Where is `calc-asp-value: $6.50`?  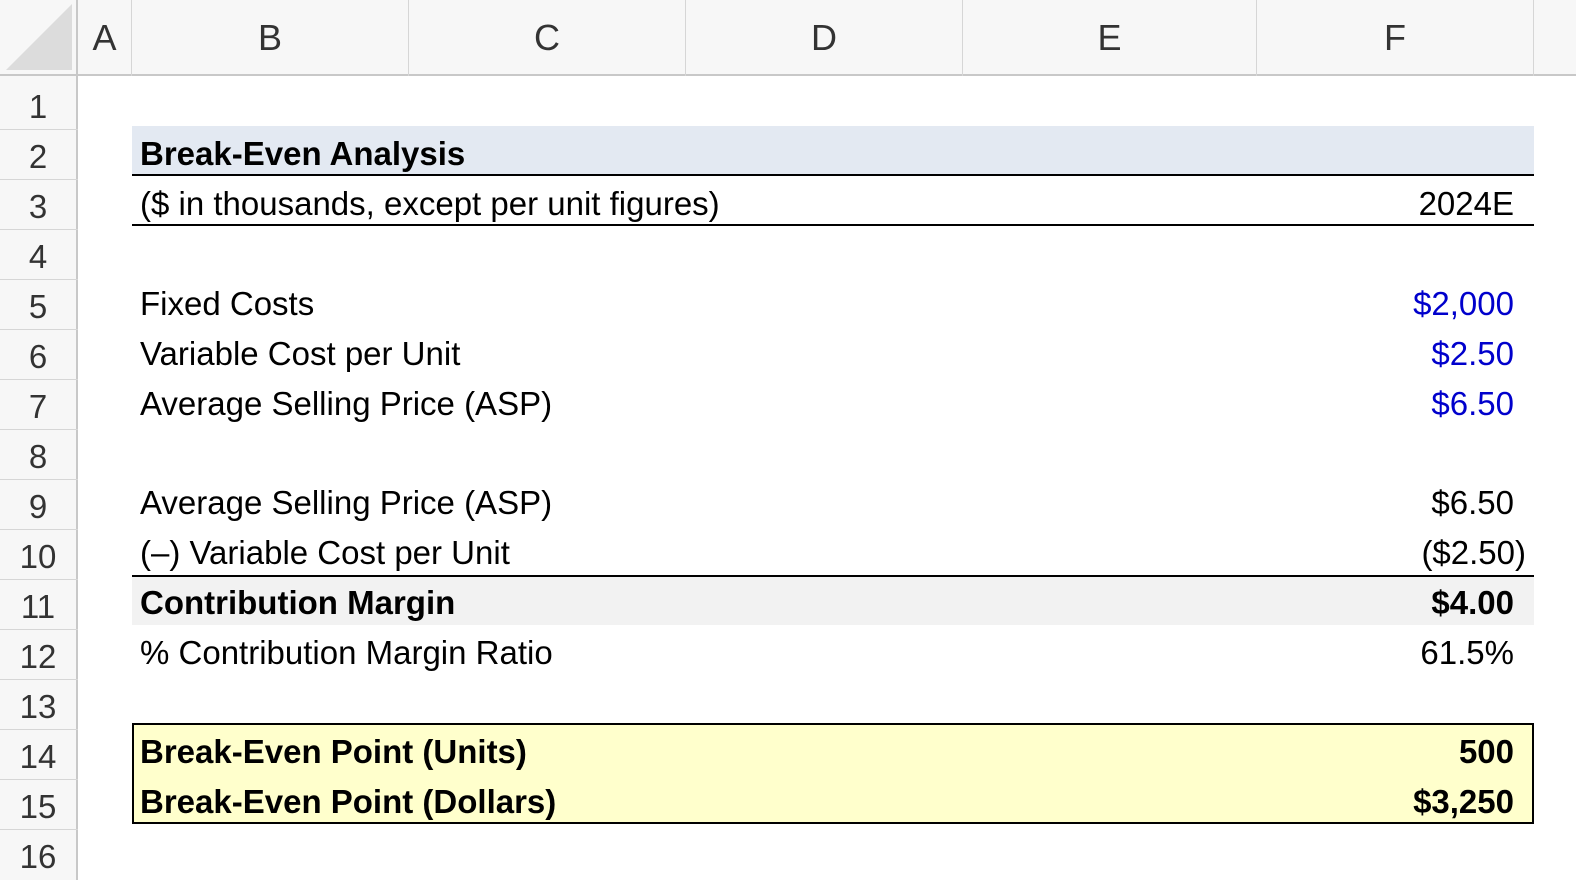
calc-asp-value: $6.50 is located at coordinates (1472, 501).